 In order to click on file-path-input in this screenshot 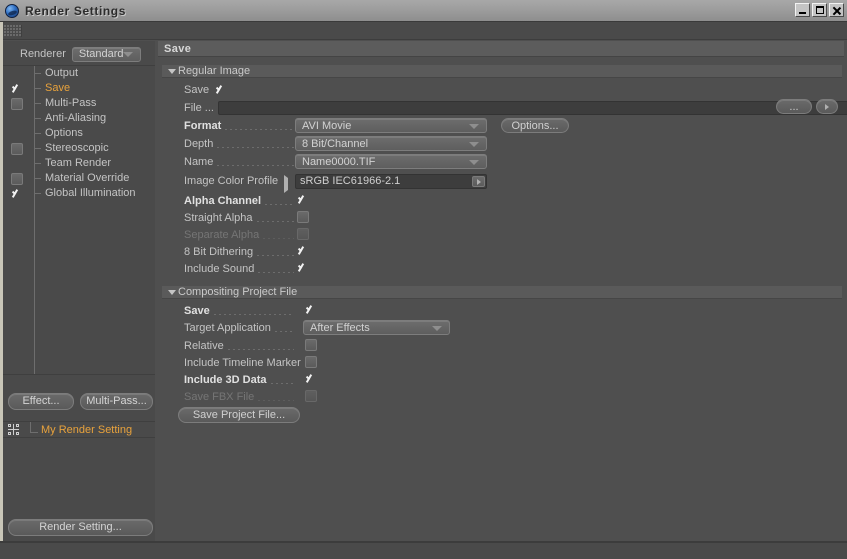, I will do `click(532, 108)`.